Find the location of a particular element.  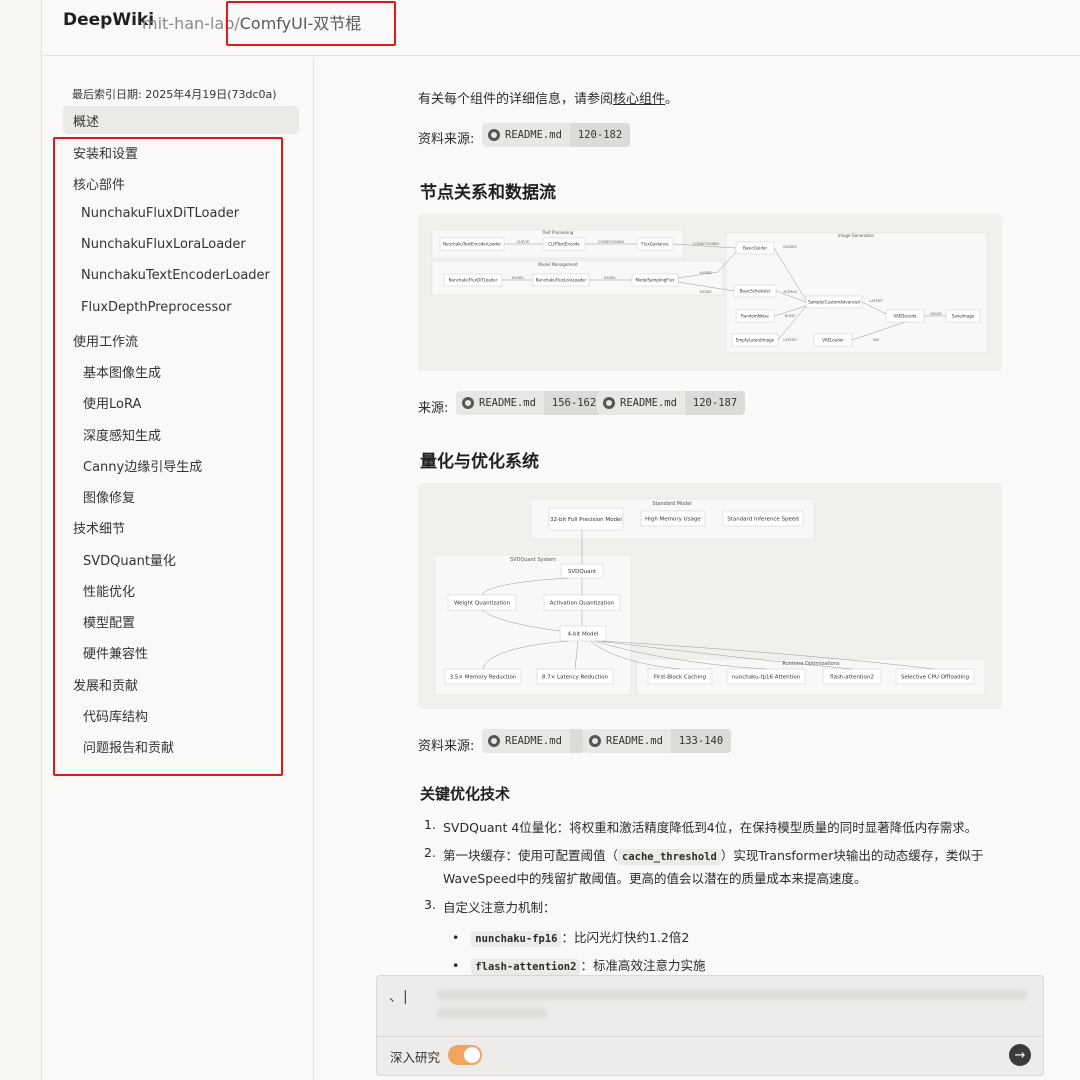

code-nunchaku-fp16: nunchaku-fp16 is located at coordinates (516, 939).